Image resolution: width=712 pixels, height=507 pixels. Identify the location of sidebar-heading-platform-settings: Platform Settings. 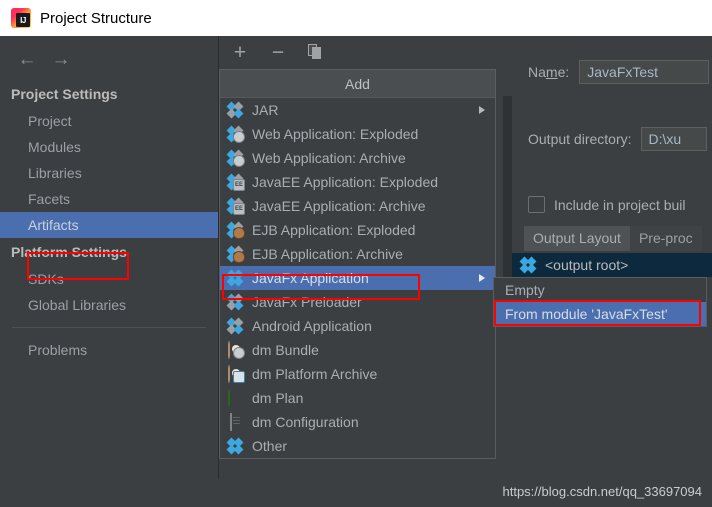
(69, 252).